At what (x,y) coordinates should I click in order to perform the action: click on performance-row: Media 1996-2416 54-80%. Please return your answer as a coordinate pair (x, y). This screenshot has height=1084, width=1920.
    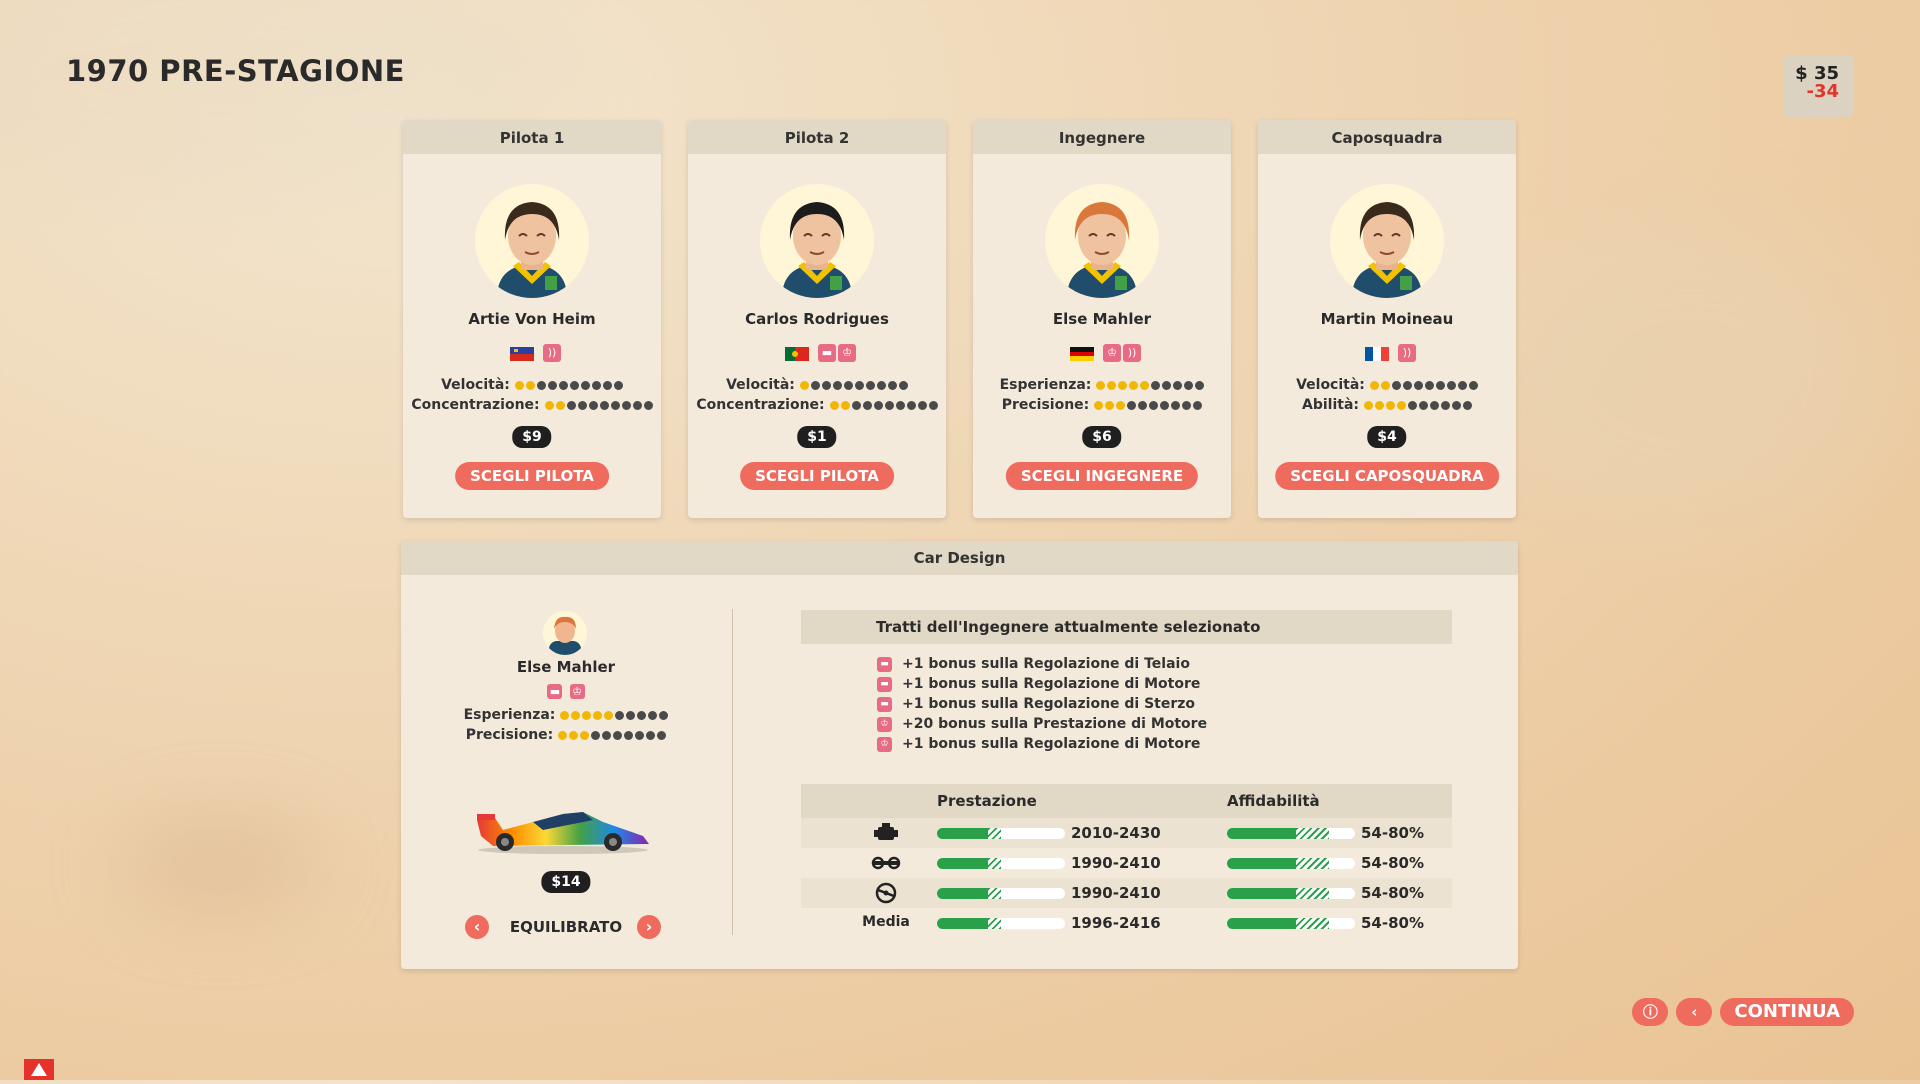
    Looking at the image, I should click on (1126, 923).